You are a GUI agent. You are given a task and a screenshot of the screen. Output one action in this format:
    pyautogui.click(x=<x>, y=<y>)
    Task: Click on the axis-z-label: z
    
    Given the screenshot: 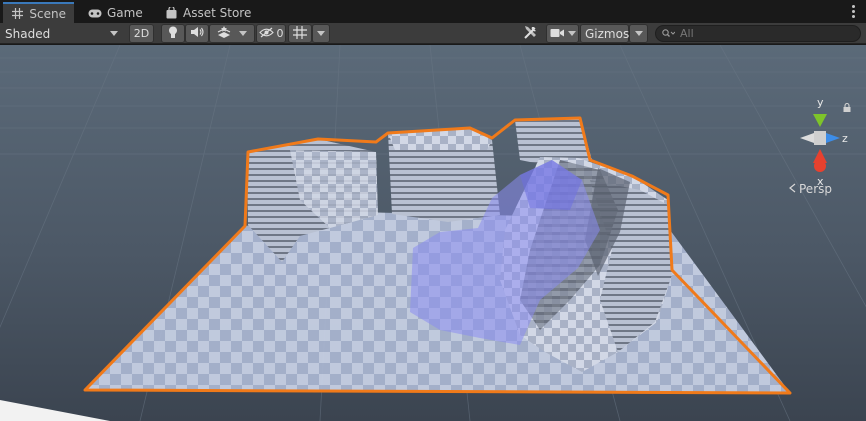 What is the action you would take?
    pyautogui.click(x=845, y=138)
    